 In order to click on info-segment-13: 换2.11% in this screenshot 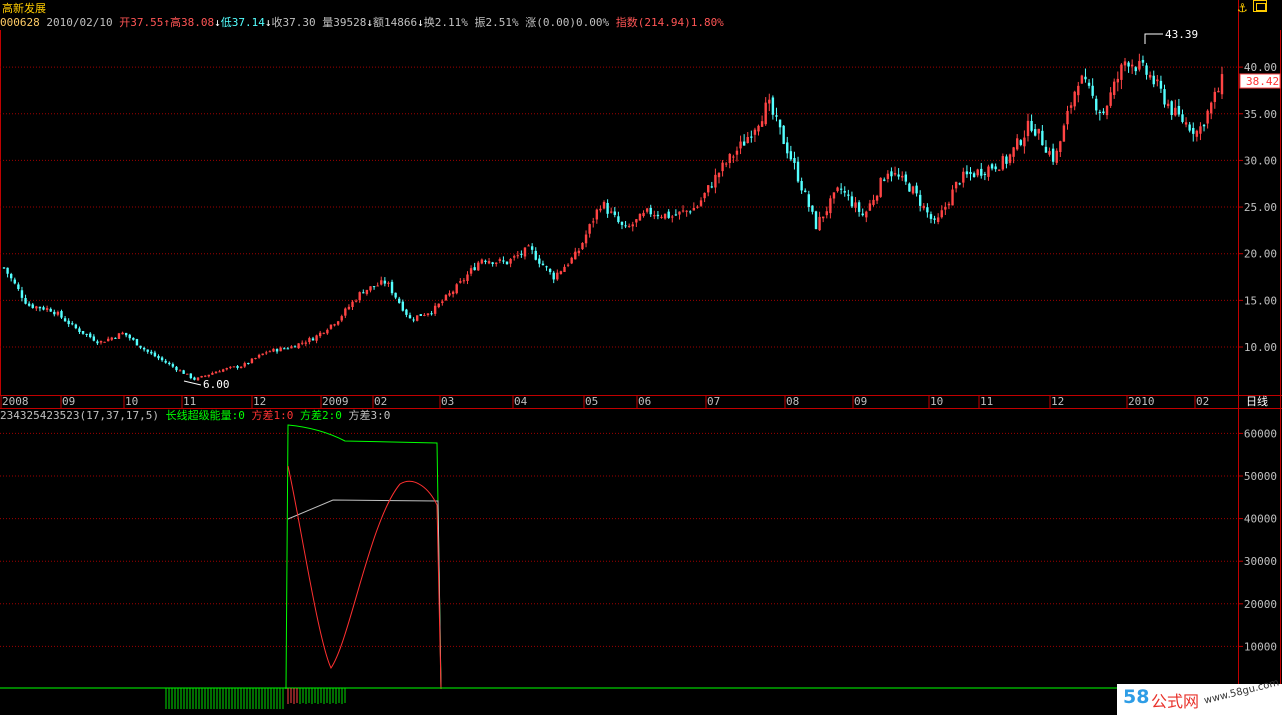, I will do `click(446, 22)`.